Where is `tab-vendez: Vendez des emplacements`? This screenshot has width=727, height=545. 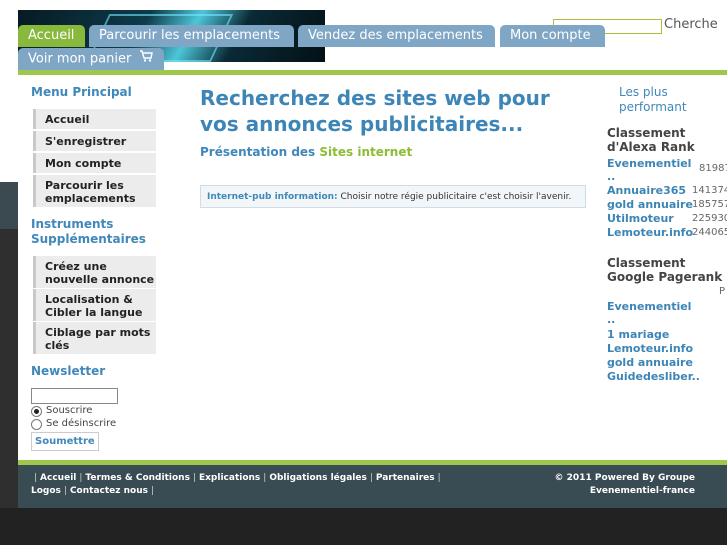 tab-vendez: Vendez des emplacements is located at coordinates (396, 36).